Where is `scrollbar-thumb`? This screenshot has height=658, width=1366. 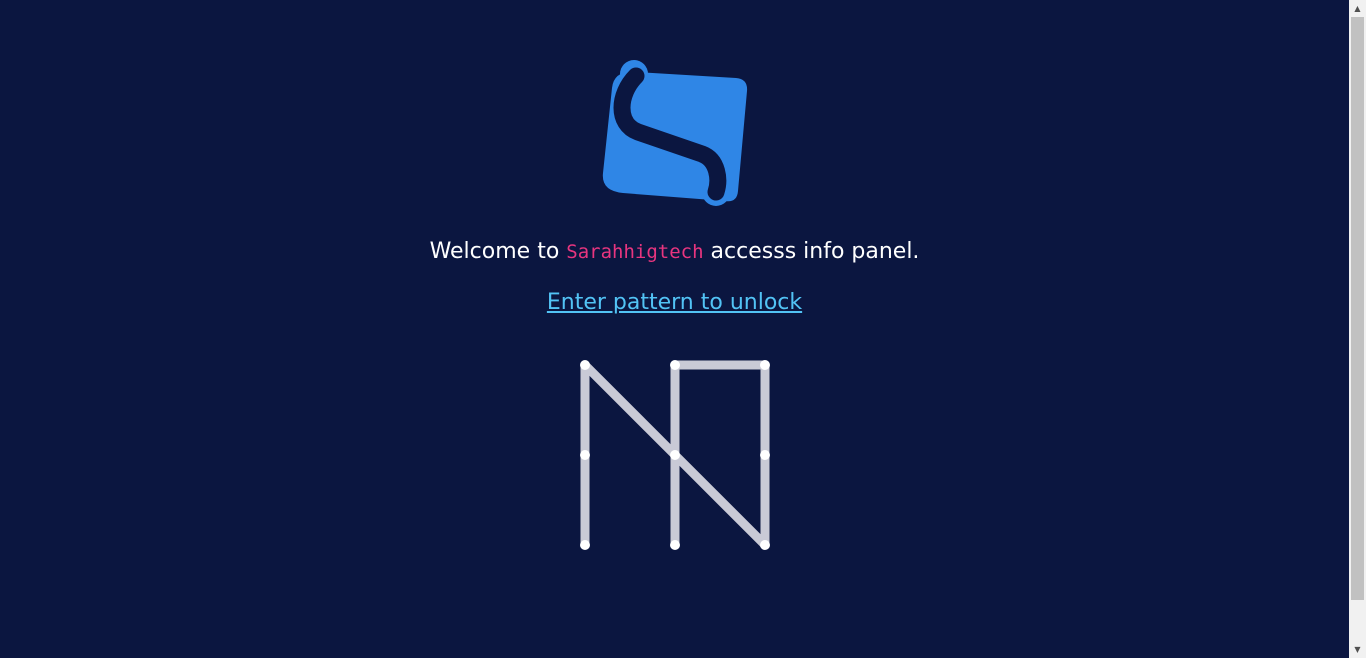 scrollbar-thumb is located at coordinates (1357, 308).